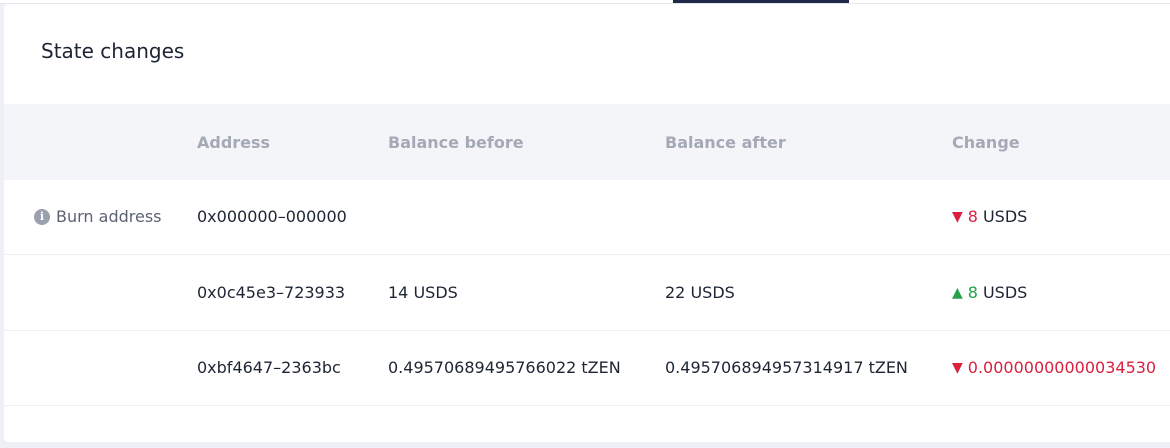 This screenshot has height=448, width=1170. What do you see at coordinates (986, 142) in the screenshot?
I see `header-change: Change` at bounding box center [986, 142].